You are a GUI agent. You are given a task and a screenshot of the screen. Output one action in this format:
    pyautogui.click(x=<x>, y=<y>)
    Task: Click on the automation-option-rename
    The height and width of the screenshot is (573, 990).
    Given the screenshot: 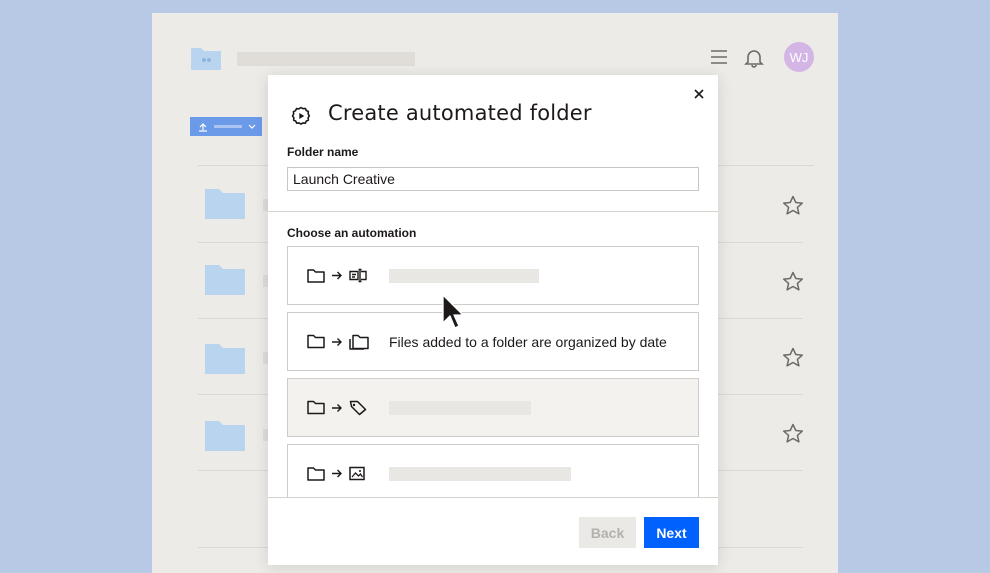 What is the action you would take?
    pyautogui.click(x=493, y=275)
    